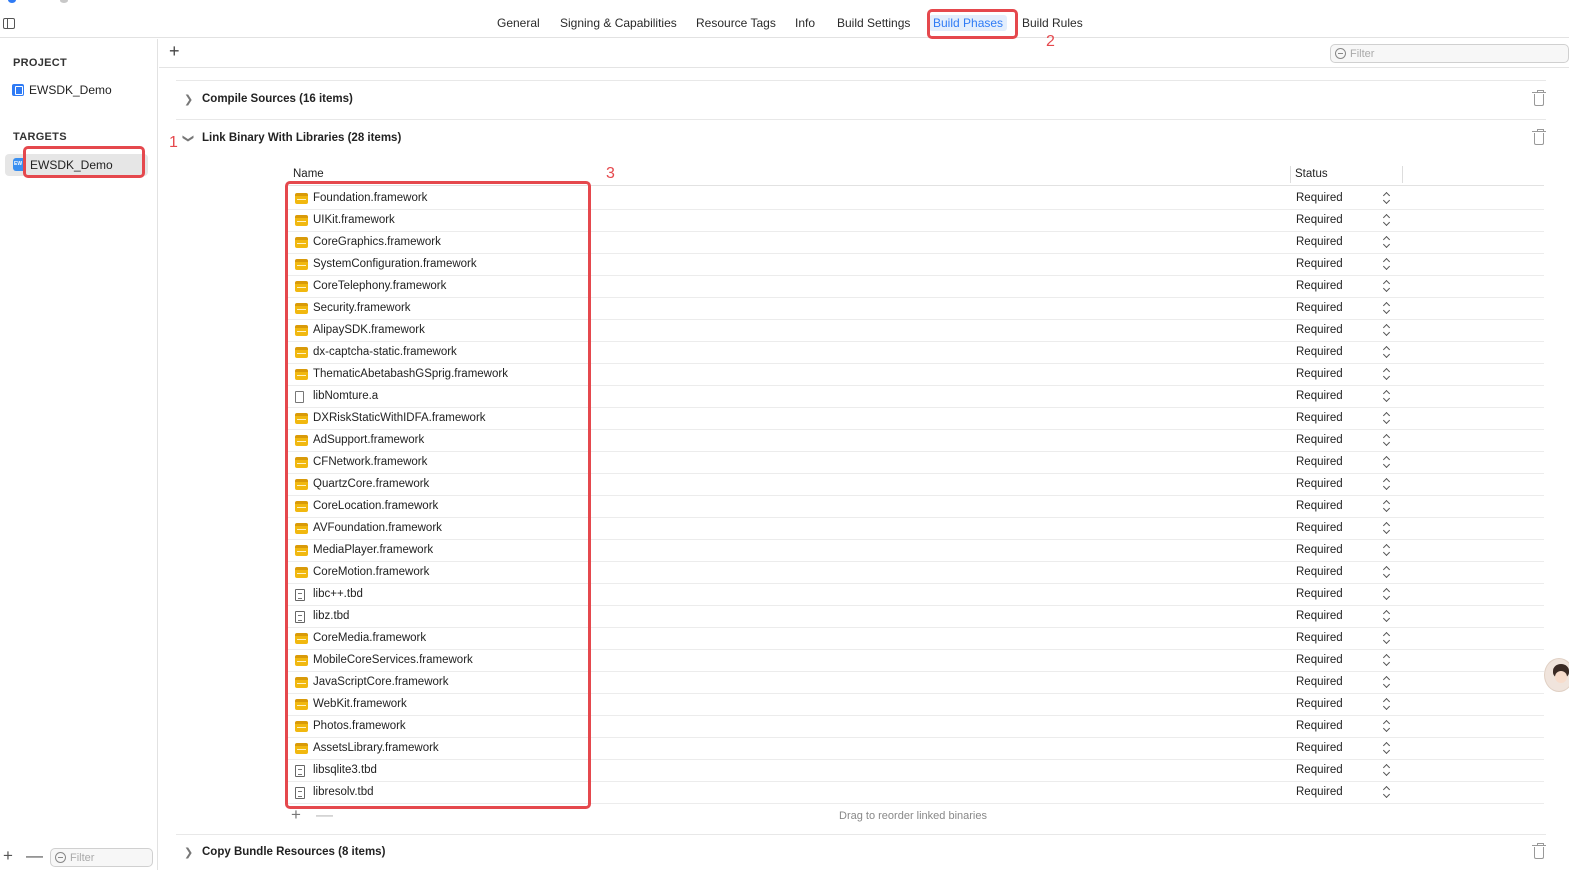  I want to click on sidebar-filter-input, so click(111, 857).